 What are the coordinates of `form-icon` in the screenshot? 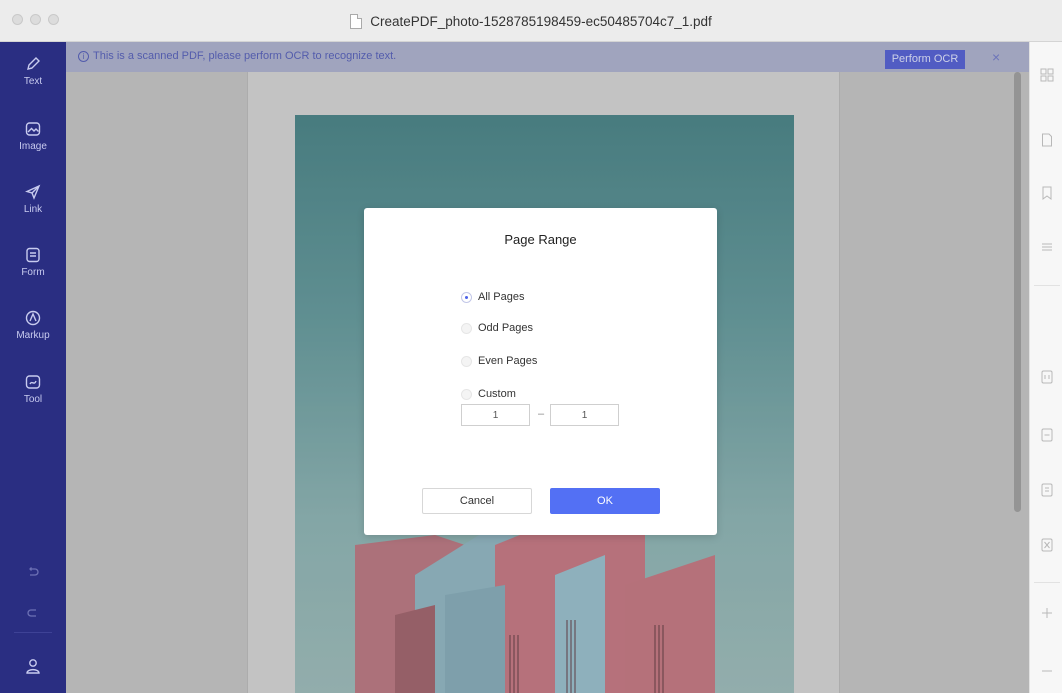 It's located at (33, 255).